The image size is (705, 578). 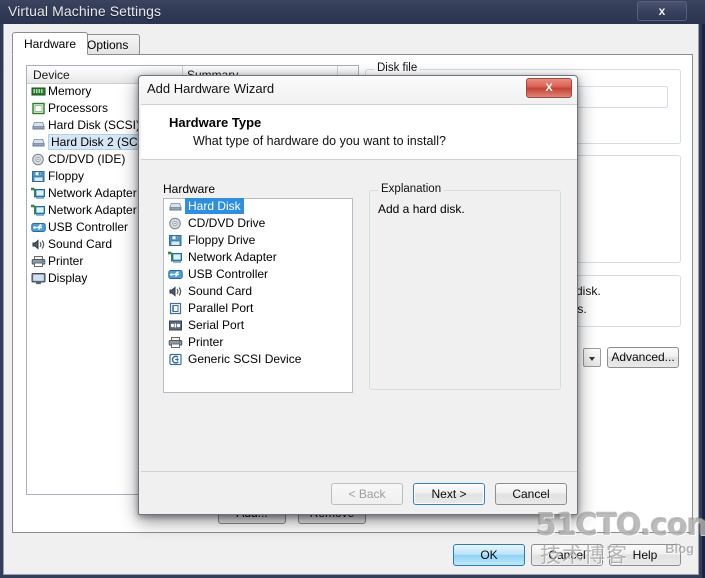 I want to click on hardware-type-item-label: Serial Port, so click(x=216, y=325).